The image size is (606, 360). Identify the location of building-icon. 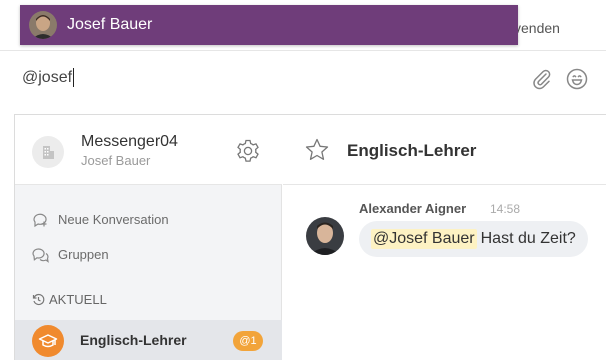
(48, 152).